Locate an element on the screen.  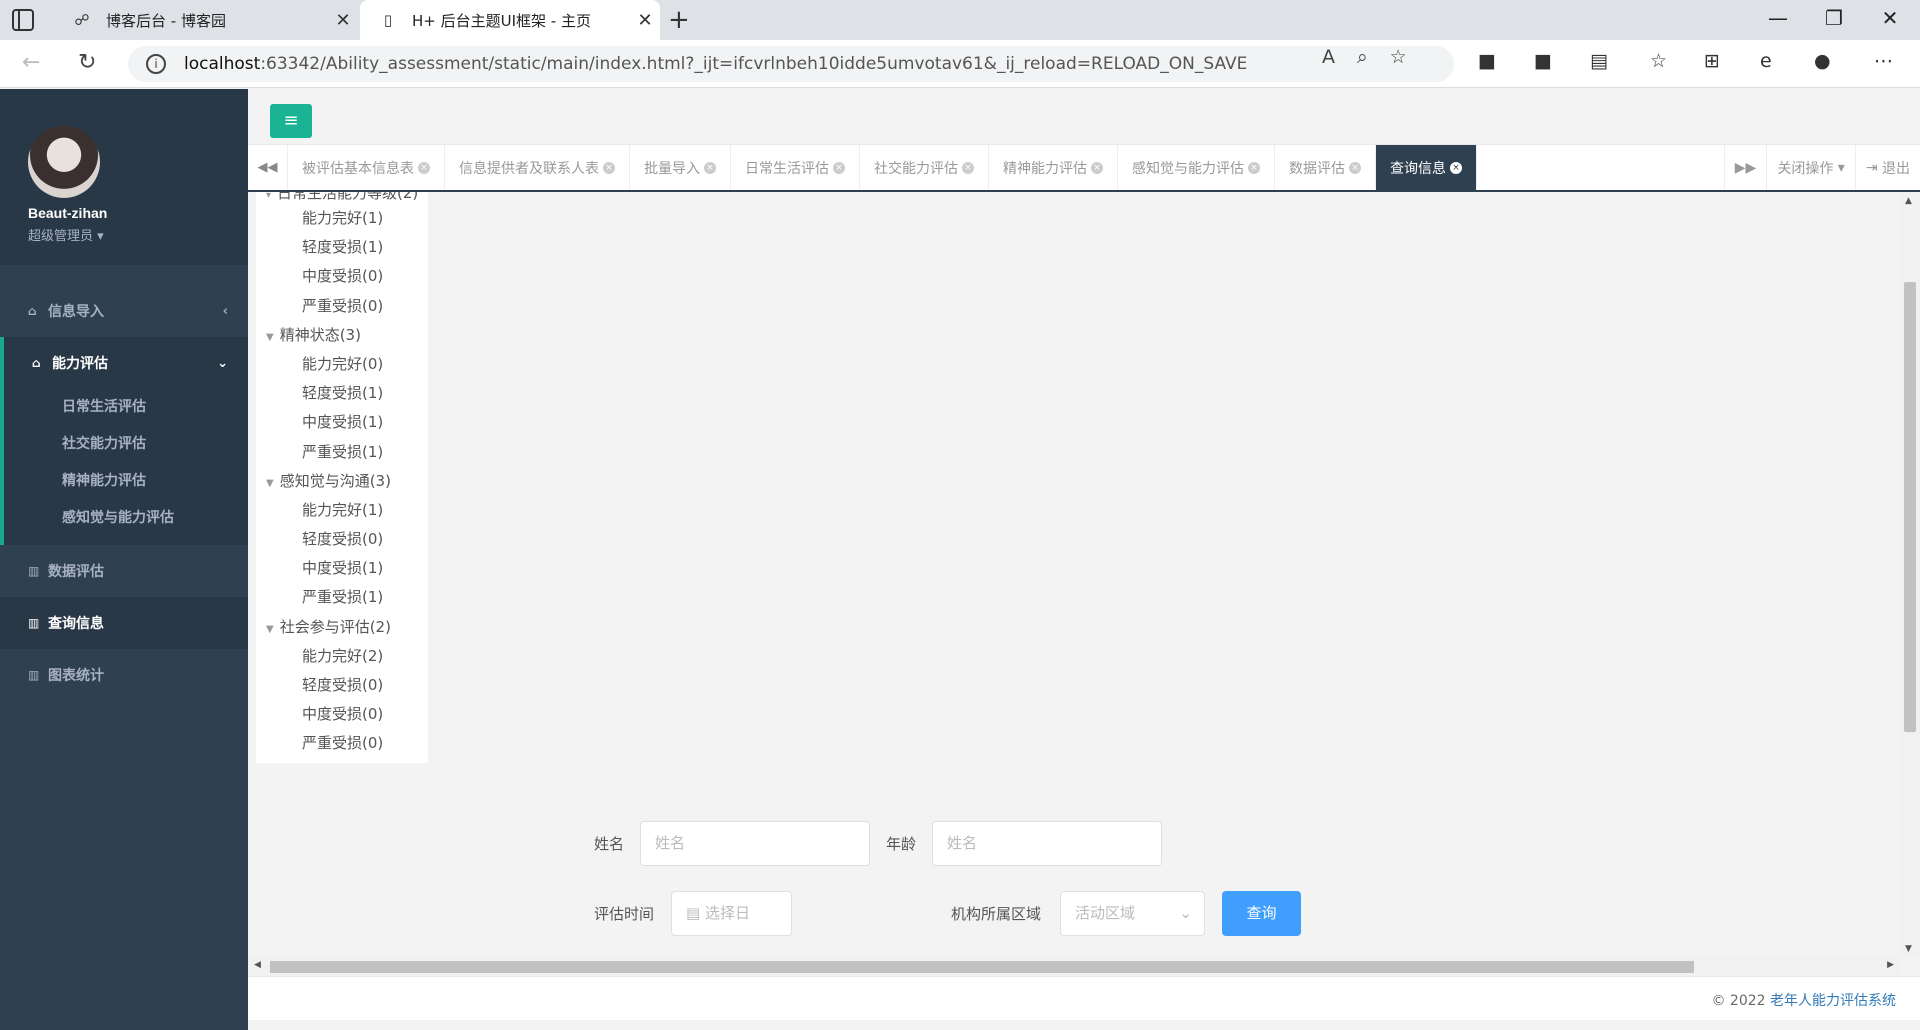
tree-node-mental: ▼ 精神状态(3) is located at coordinates (342, 335).